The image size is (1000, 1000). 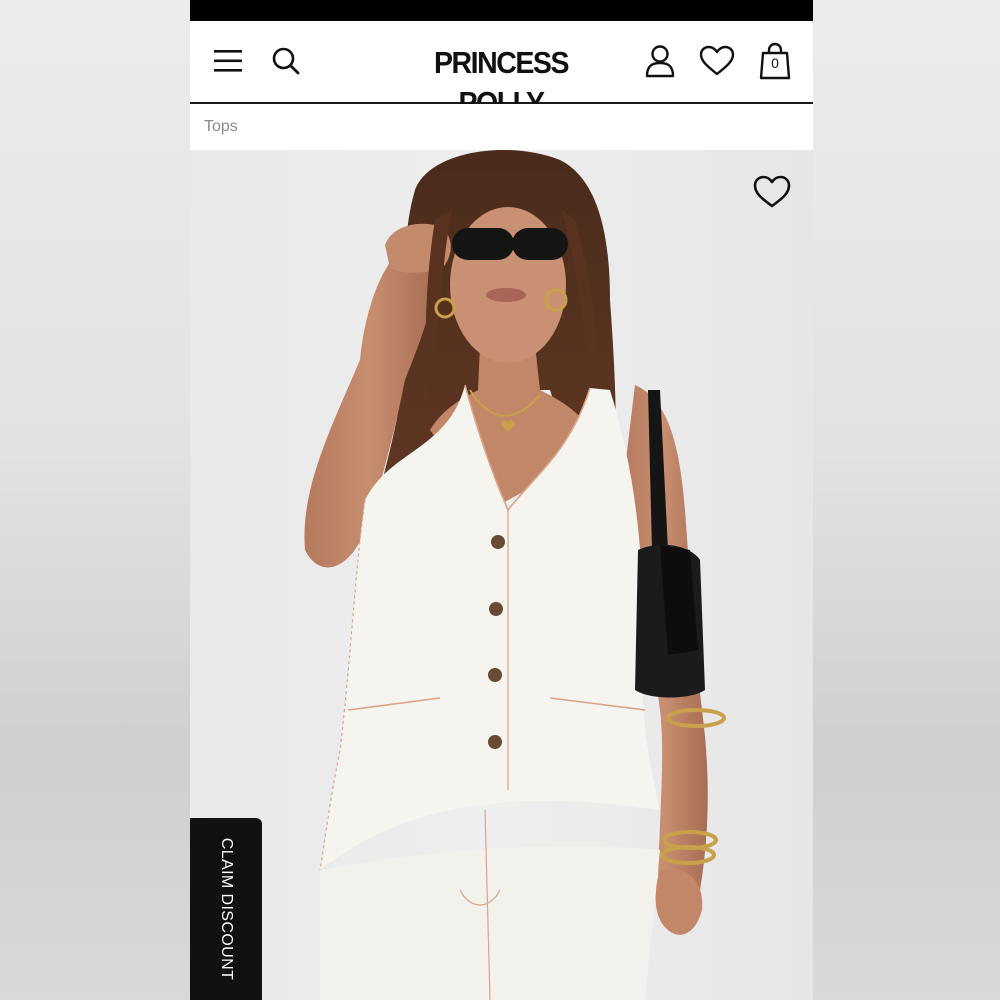 I want to click on menu-icon, so click(x=228, y=61).